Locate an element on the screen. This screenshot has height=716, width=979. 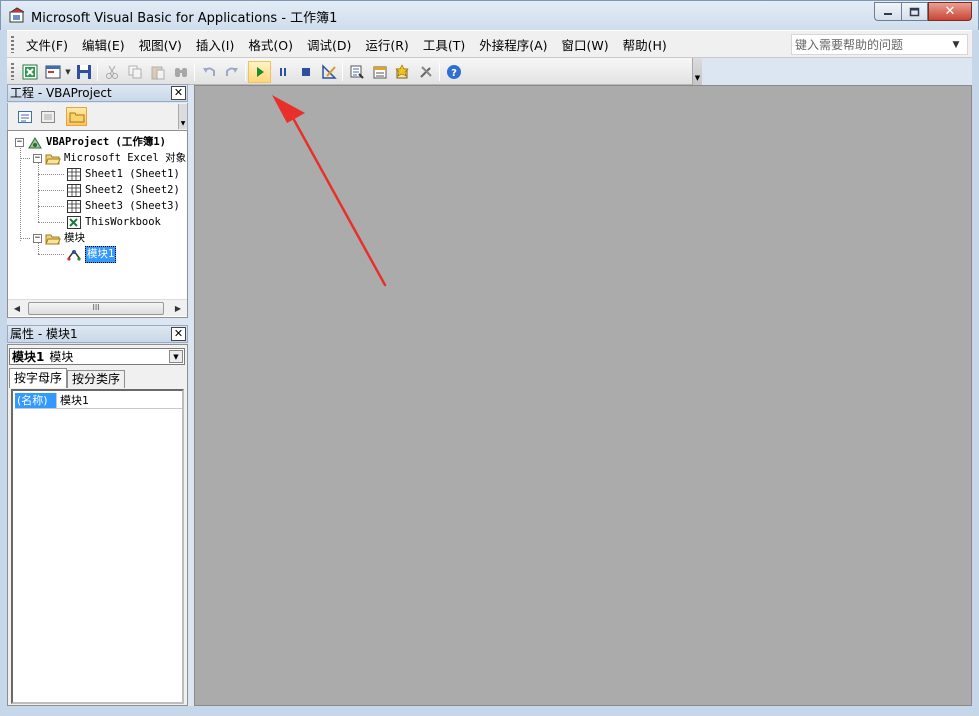
view-code-icon is located at coordinates (24, 116).